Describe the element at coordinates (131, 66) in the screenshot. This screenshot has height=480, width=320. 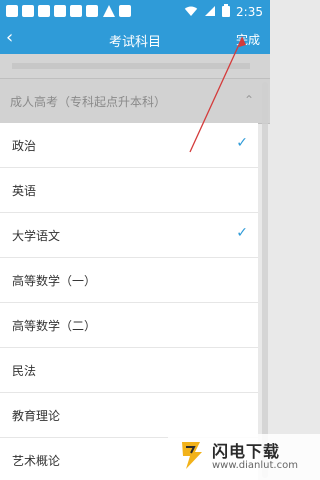
I see `strip-placeholder` at that location.